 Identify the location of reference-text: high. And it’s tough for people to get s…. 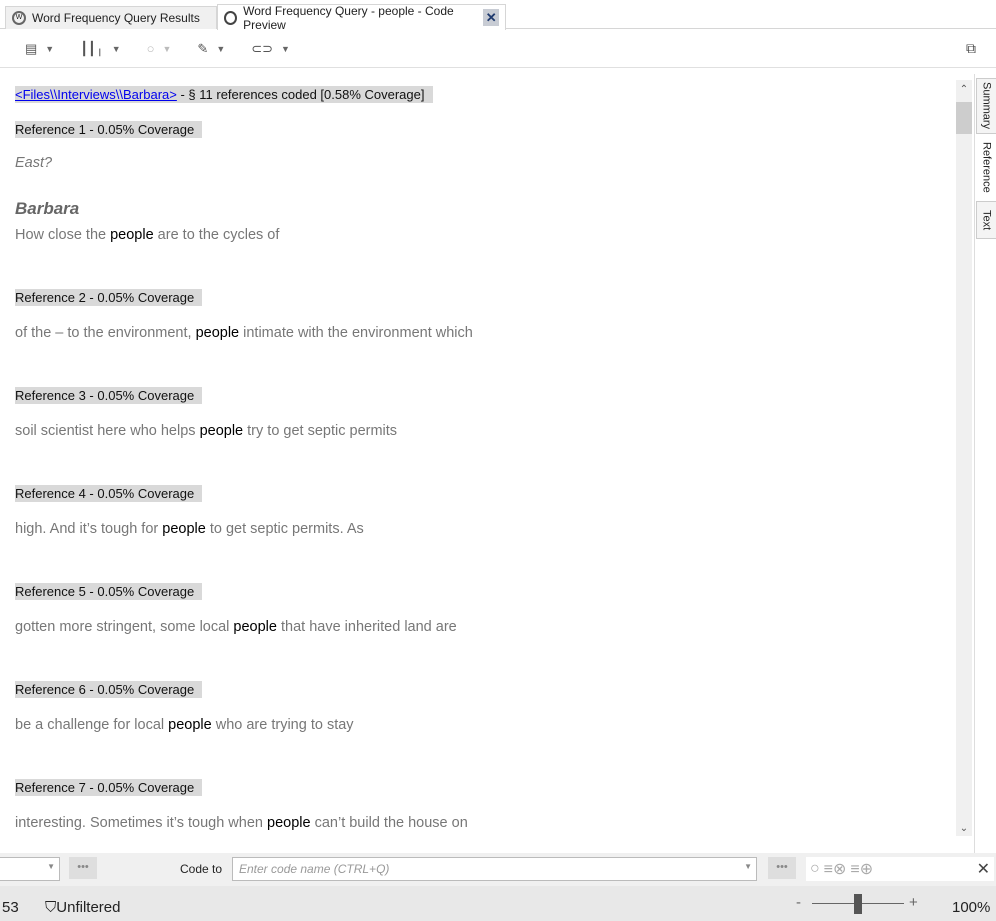
(189, 529).